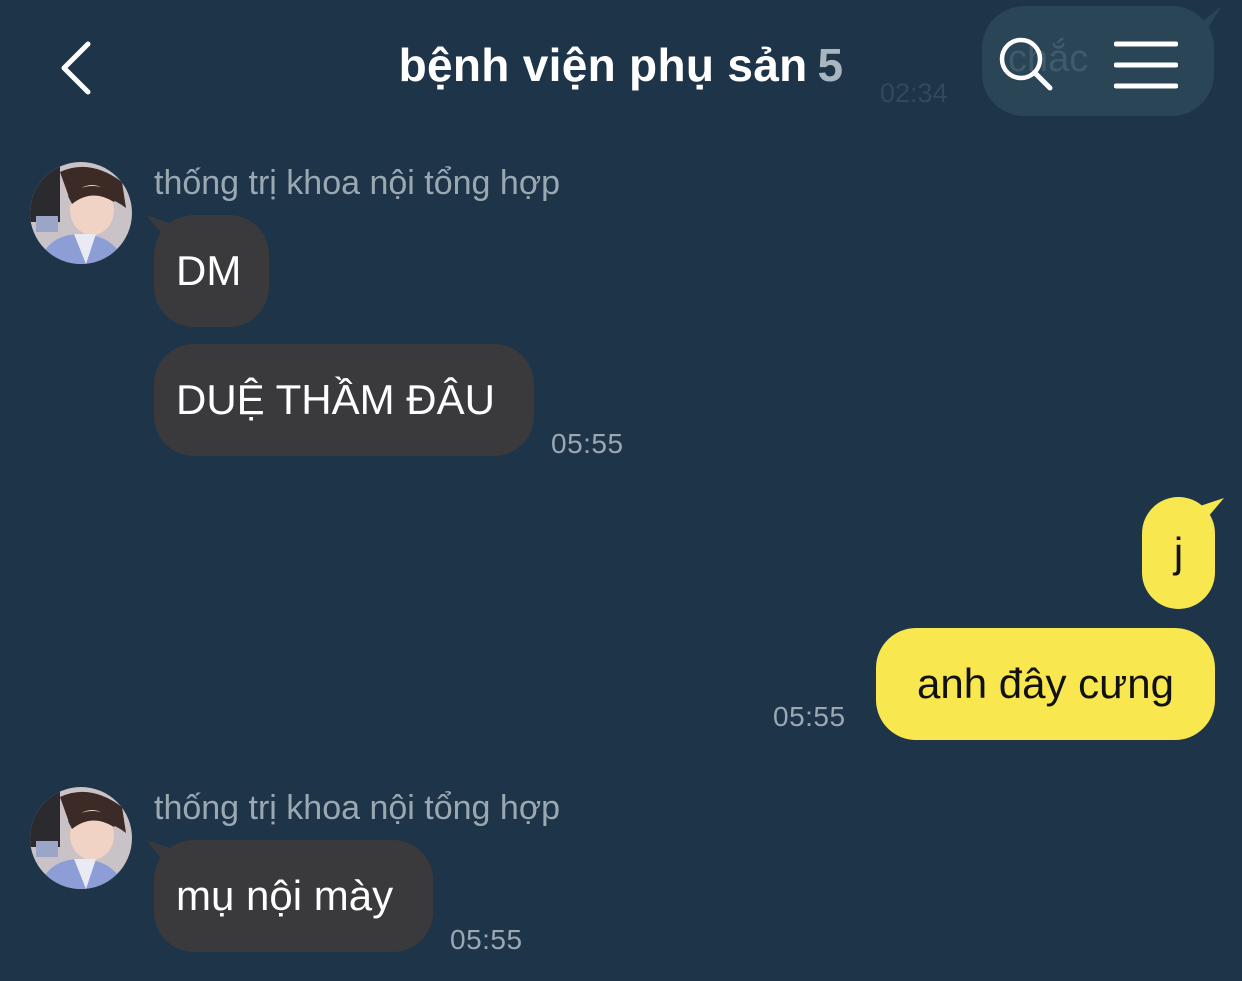 This screenshot has height=981, width=1242. I want to click on chat-header: bệnh viện phụ sản 5, so click(621, 67).